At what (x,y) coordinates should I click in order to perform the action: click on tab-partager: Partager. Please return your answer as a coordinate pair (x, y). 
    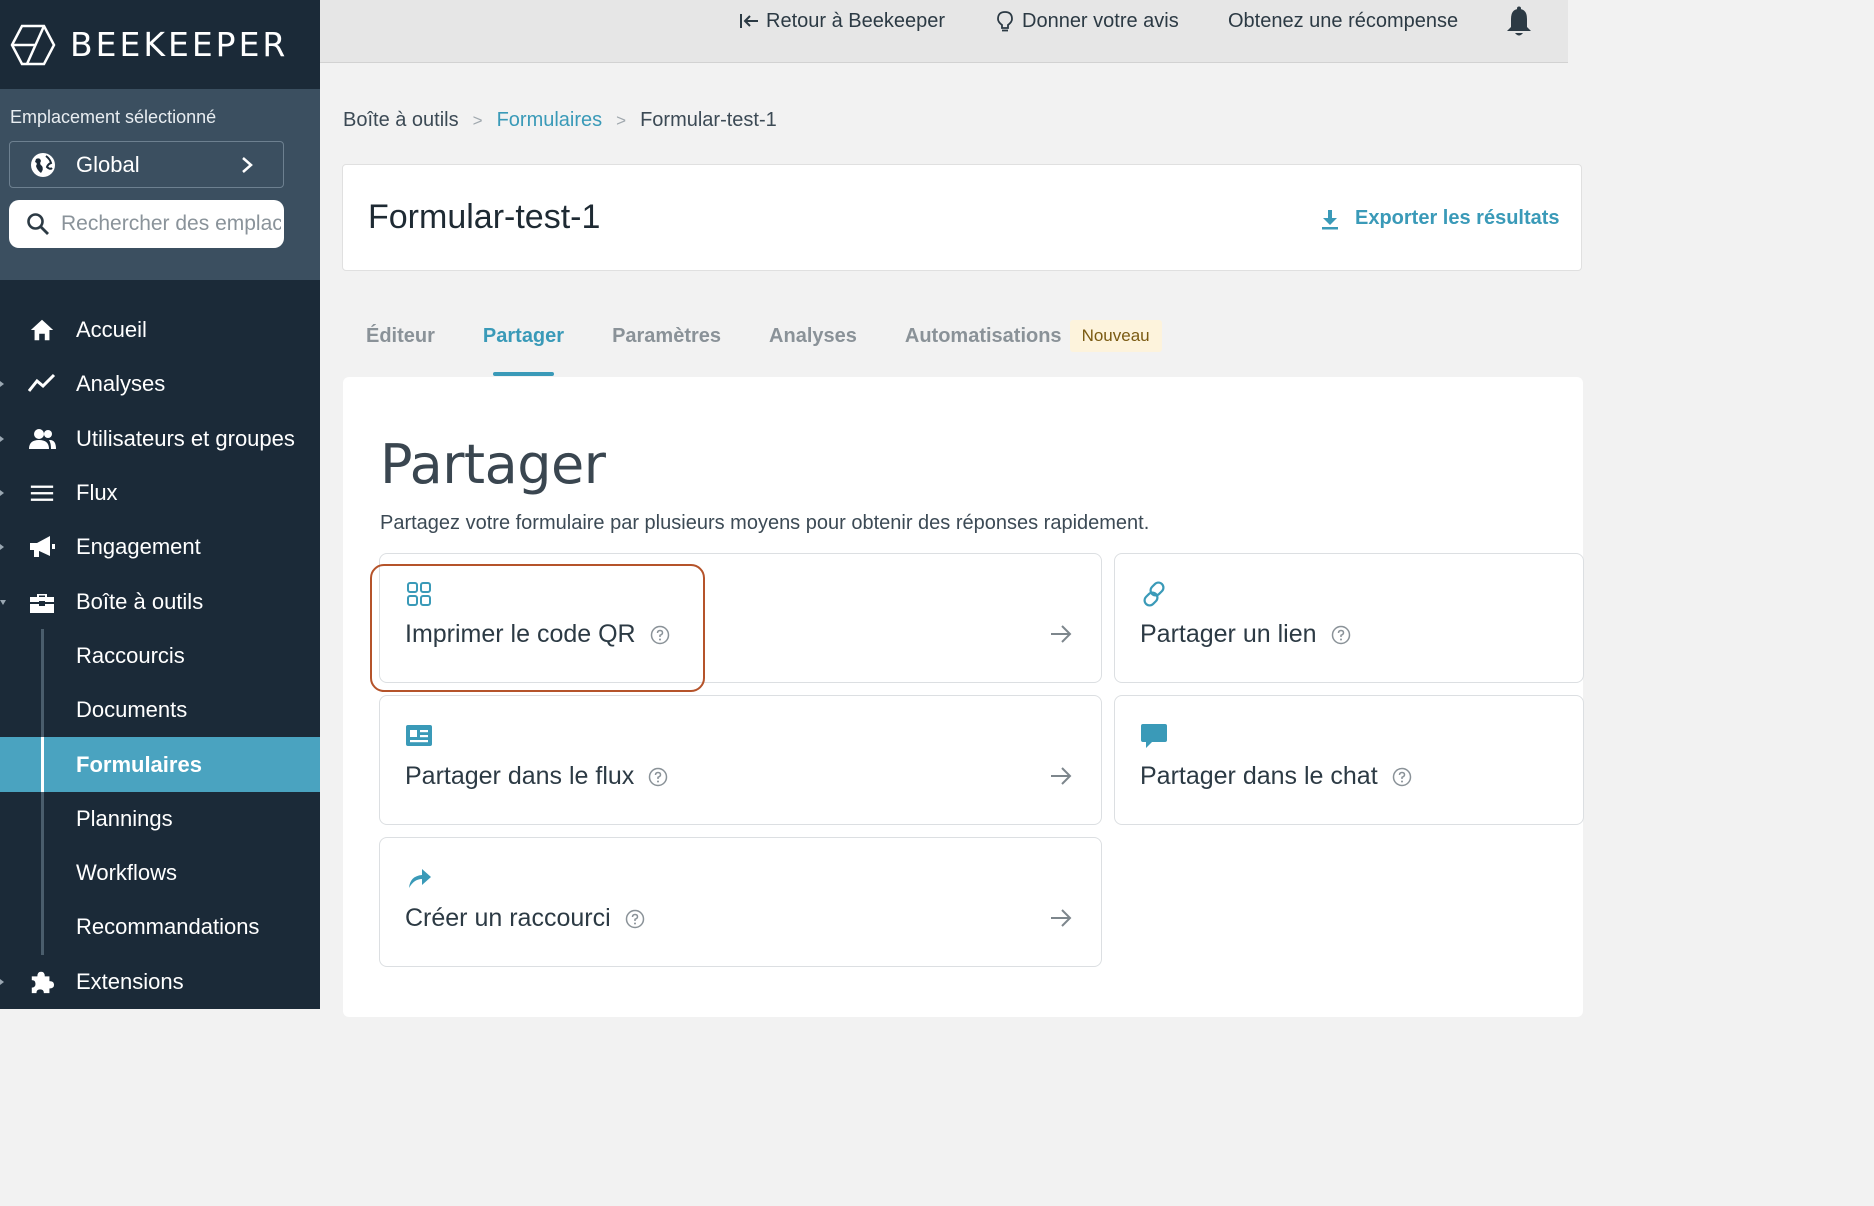
    Looking at the image, I should click on (523, 348).